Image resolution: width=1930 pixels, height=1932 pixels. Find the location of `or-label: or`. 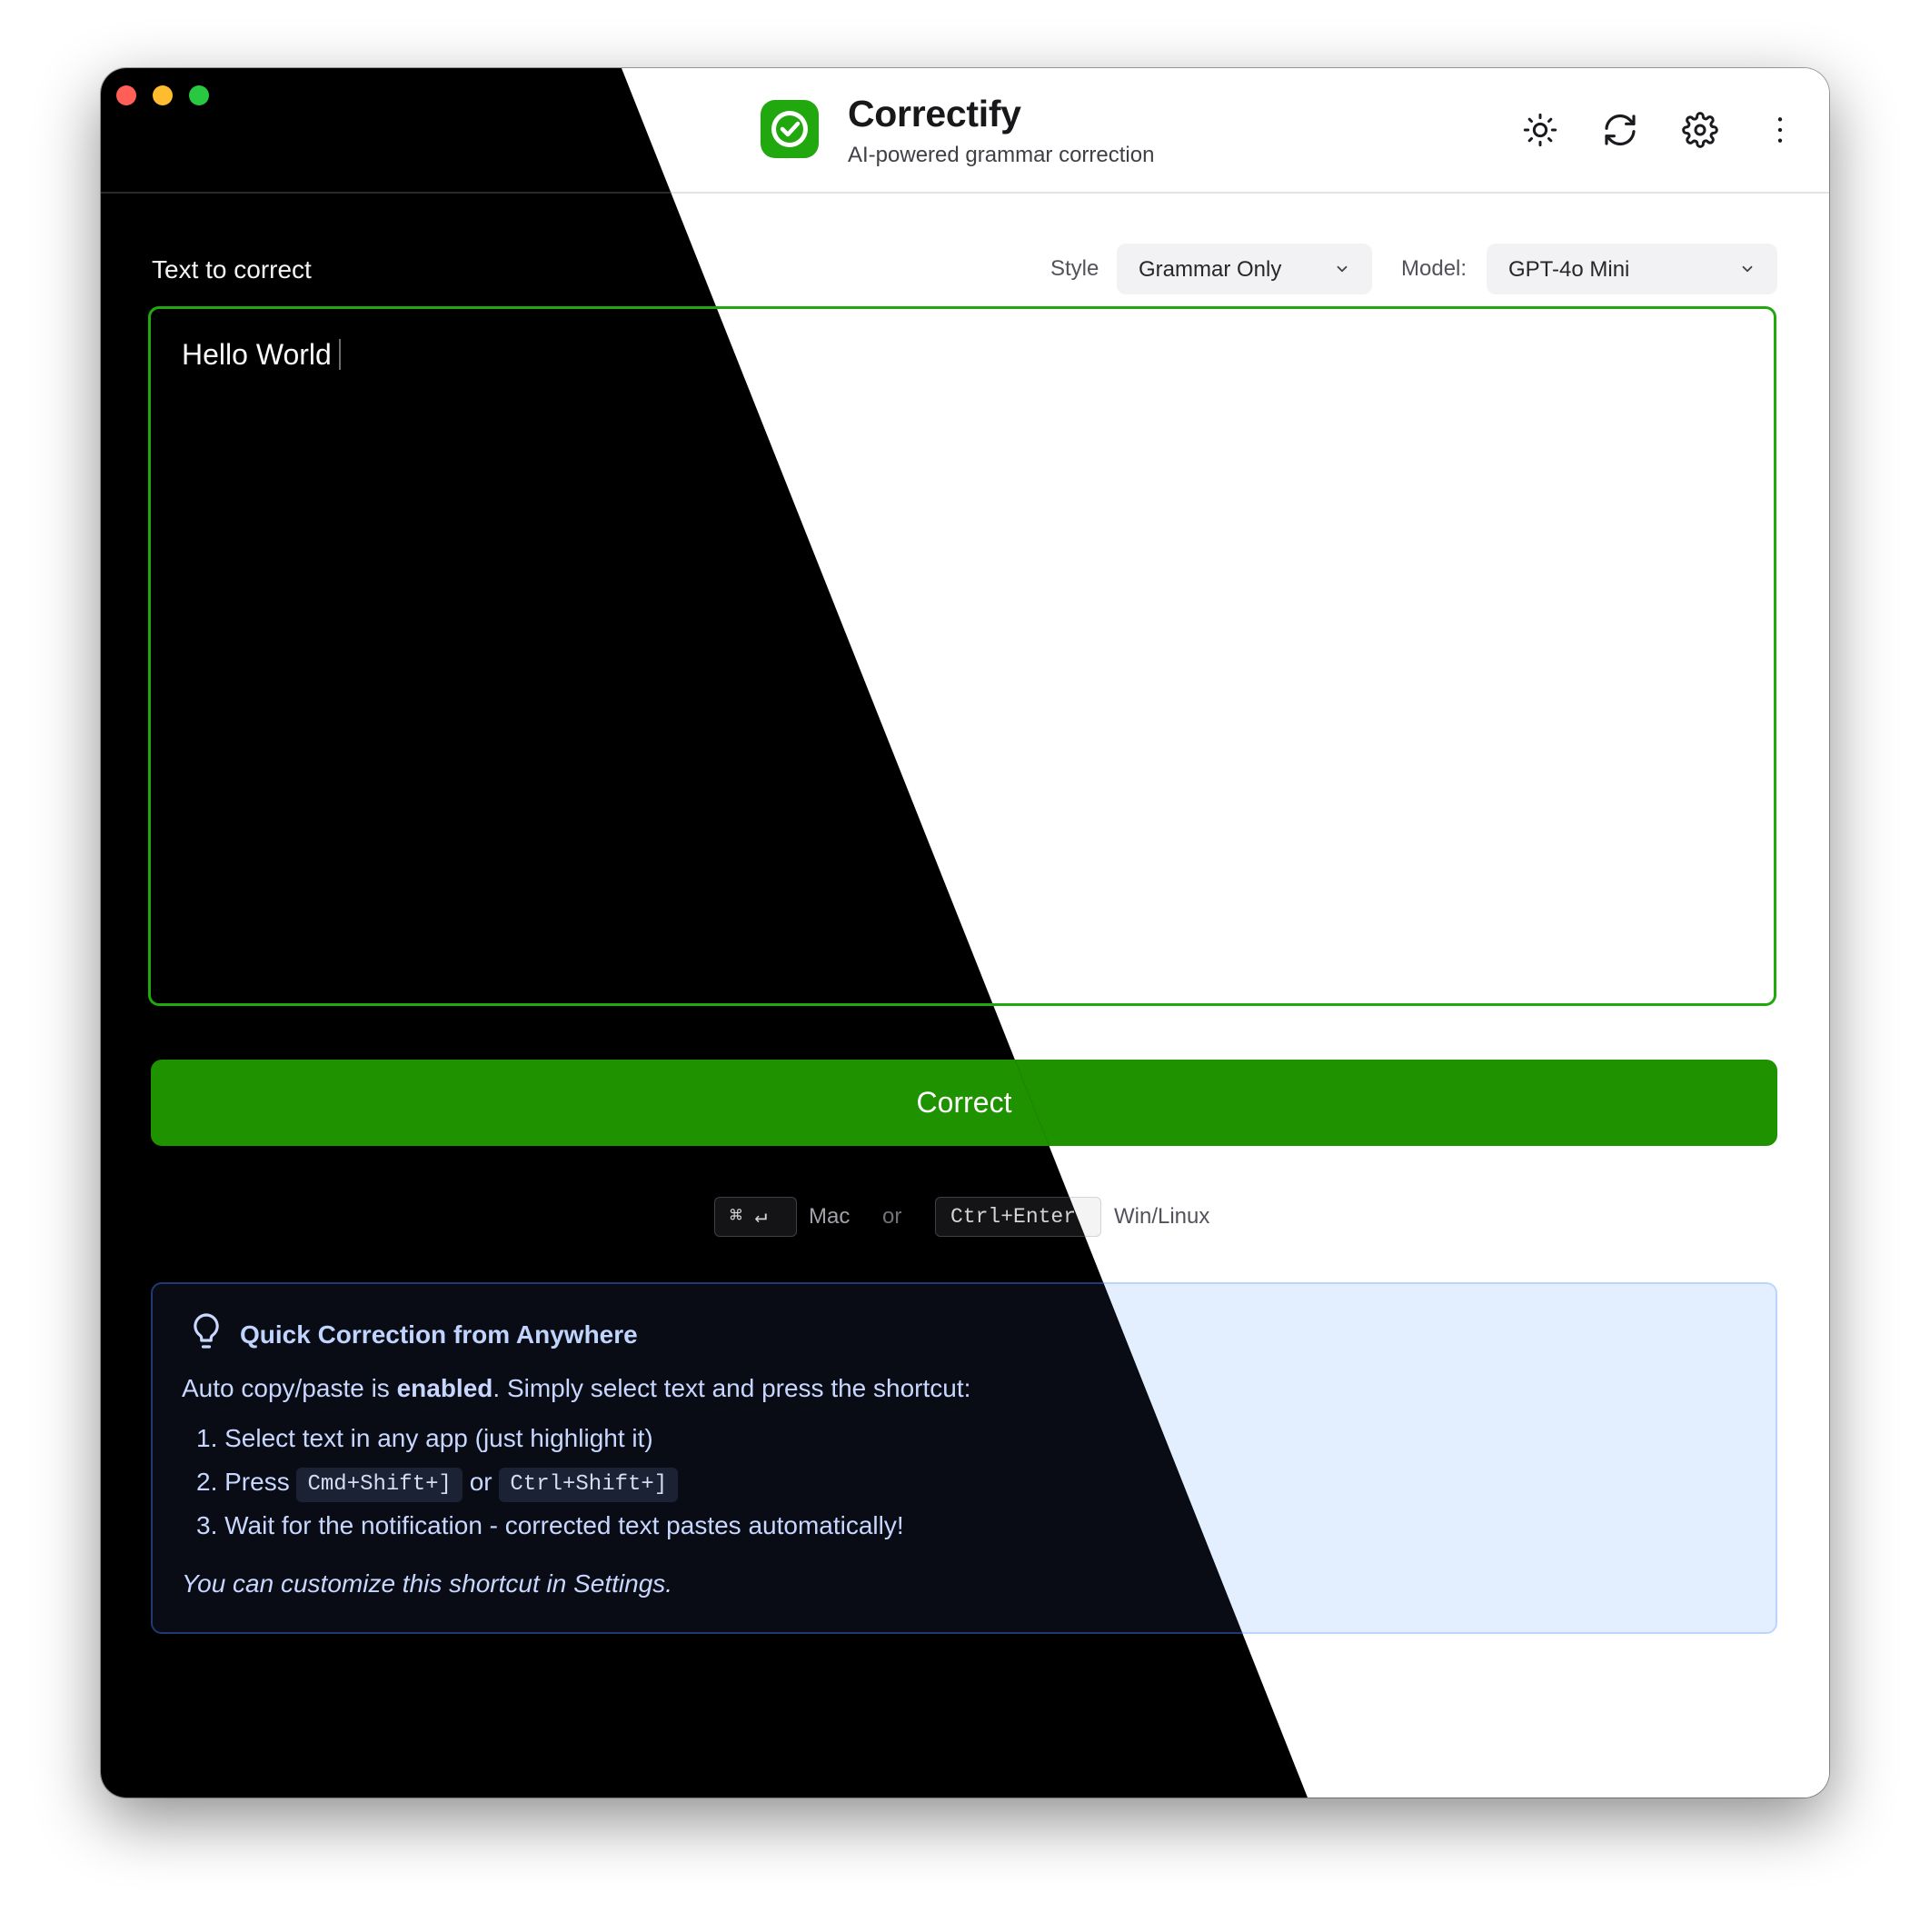

or-label: or is located at coordinates (892, 1216).